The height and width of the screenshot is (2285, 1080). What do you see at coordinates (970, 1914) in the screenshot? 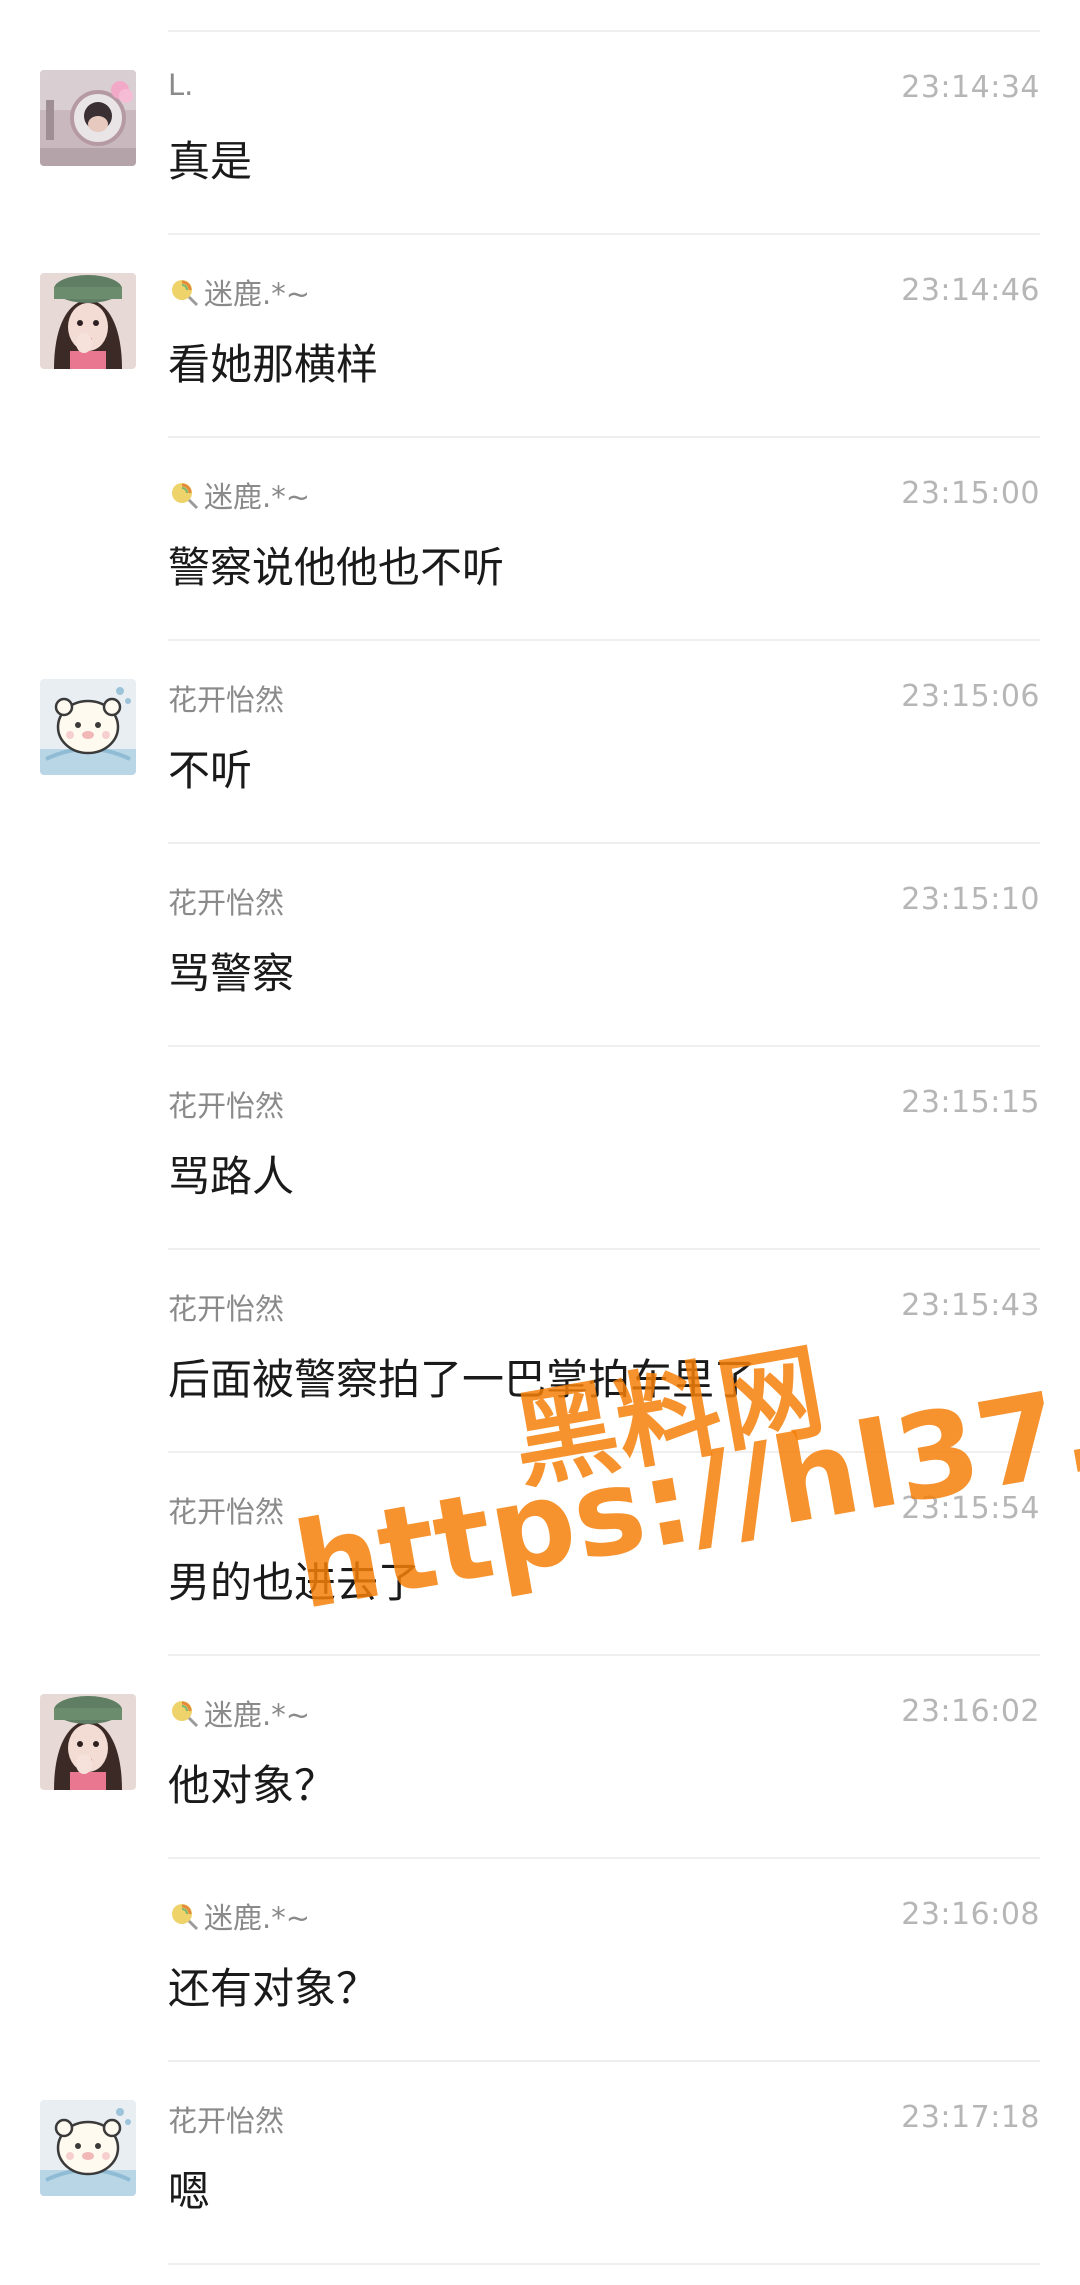
I see `message-time: 23:16:08` at bounding box center [970, 1914].